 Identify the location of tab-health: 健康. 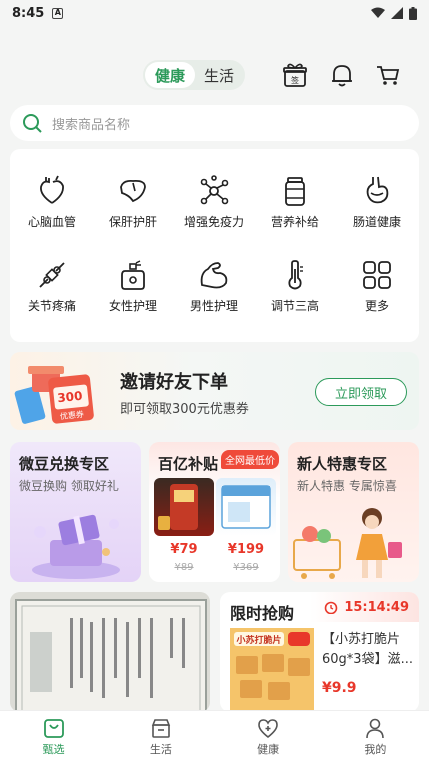
(268, 736).